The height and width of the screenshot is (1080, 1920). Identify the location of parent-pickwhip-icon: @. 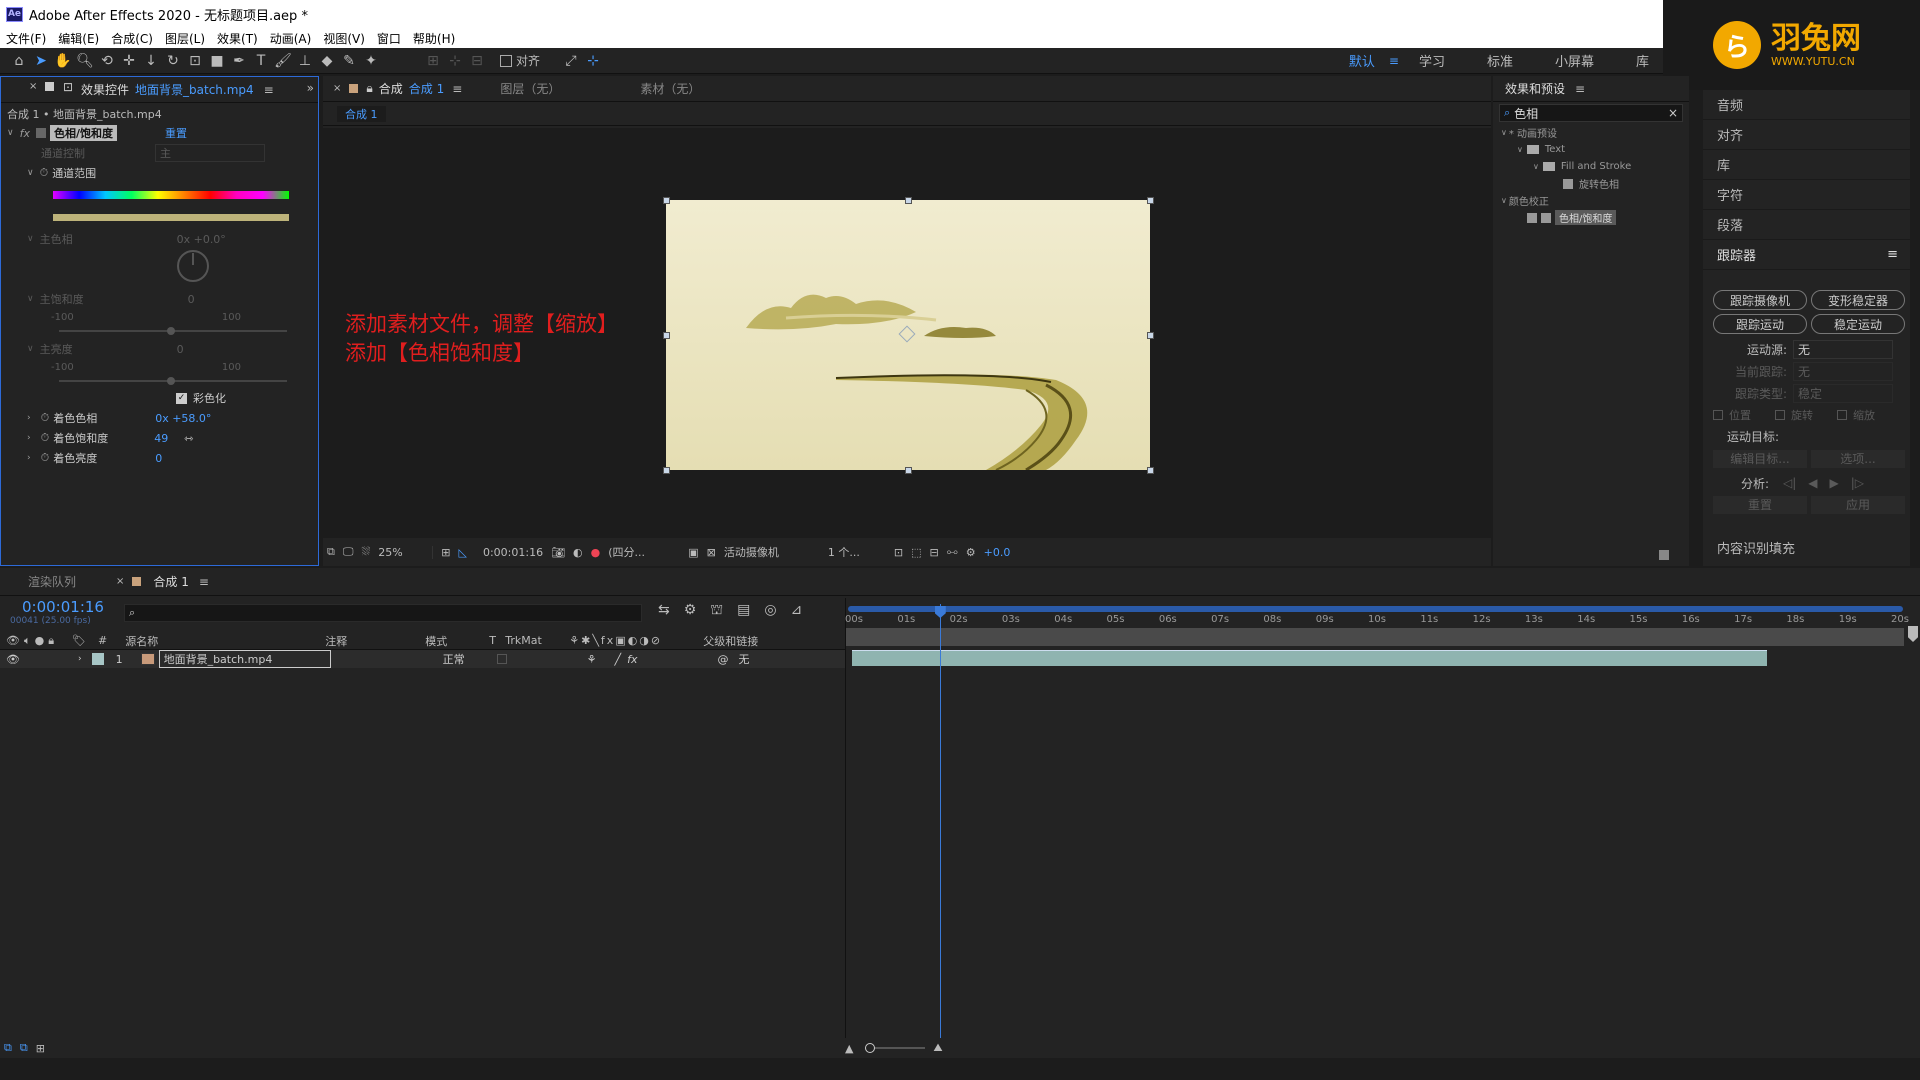
(722, 659).